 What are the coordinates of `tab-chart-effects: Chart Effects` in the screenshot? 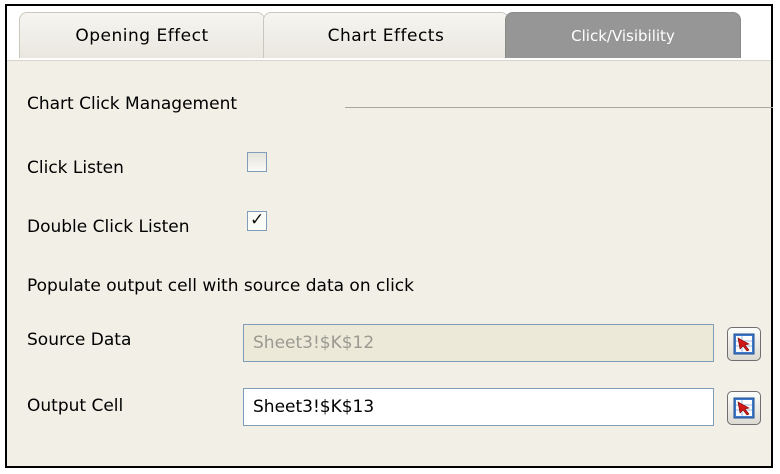 It's located at (386, 35).